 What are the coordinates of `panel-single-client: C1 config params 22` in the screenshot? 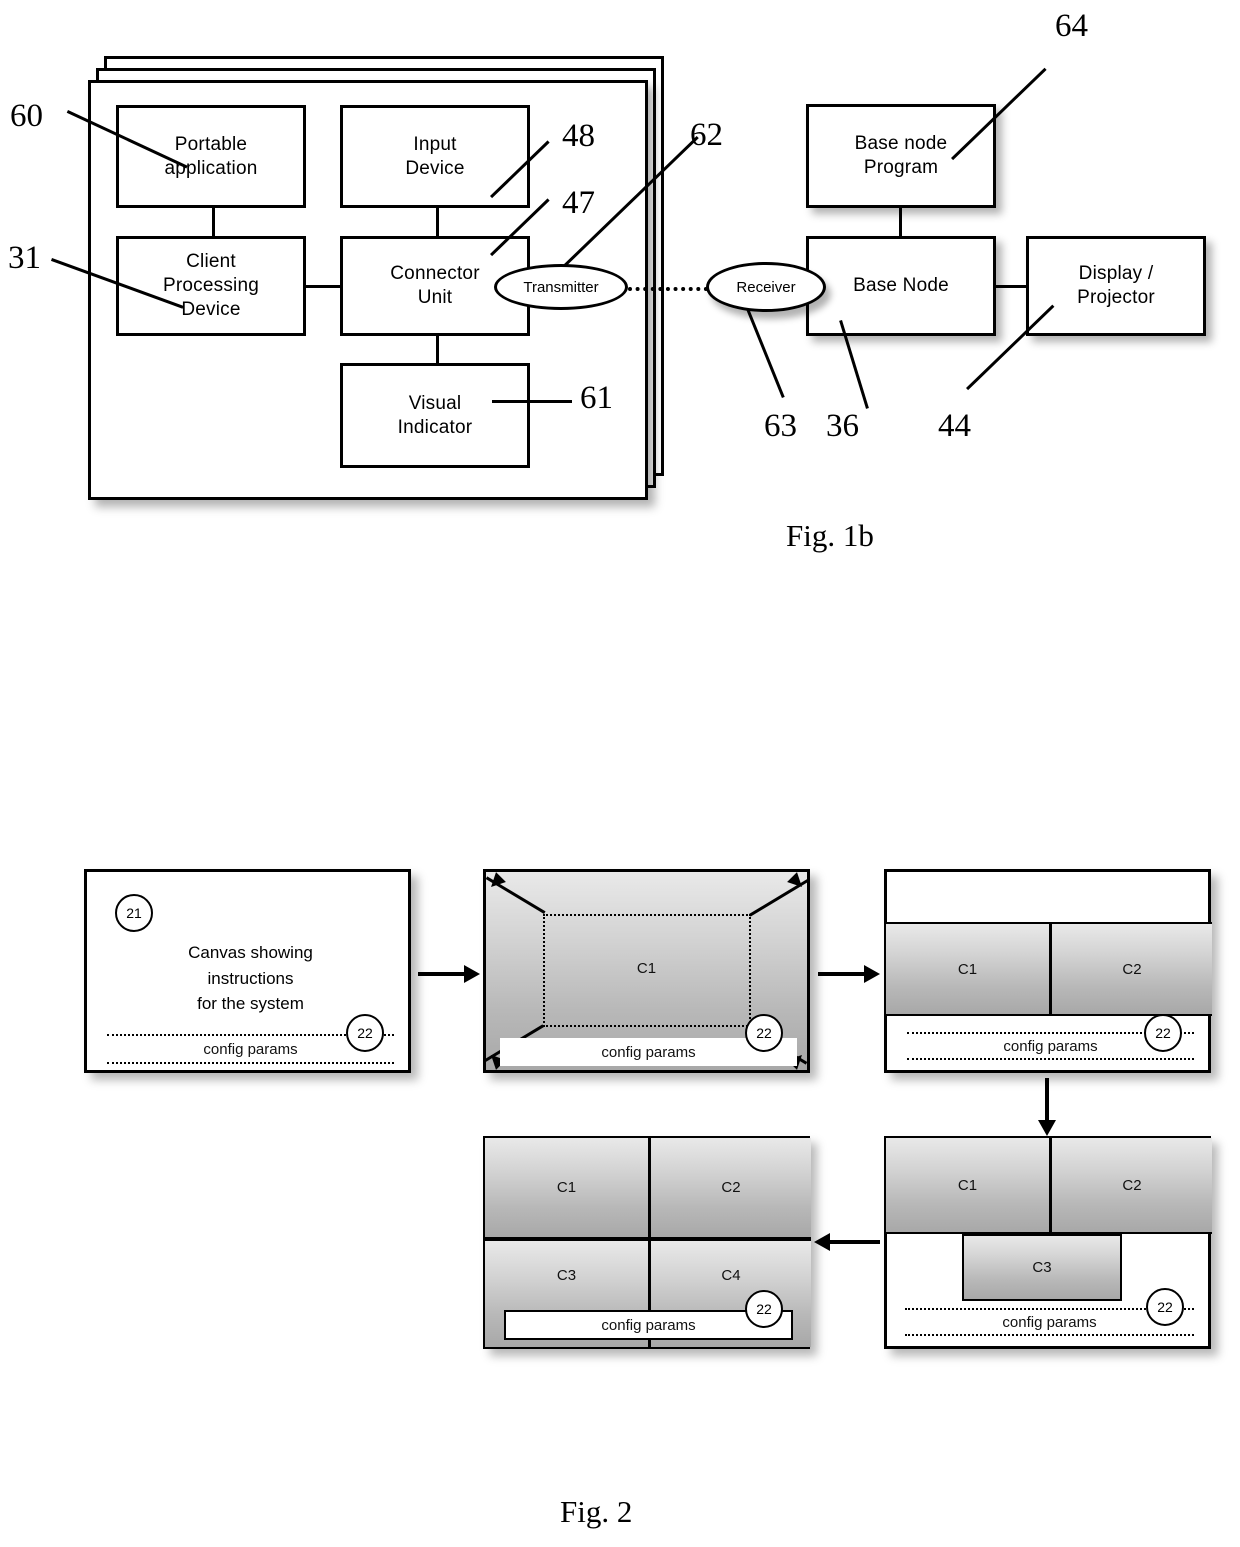 It's located at (646, 971).